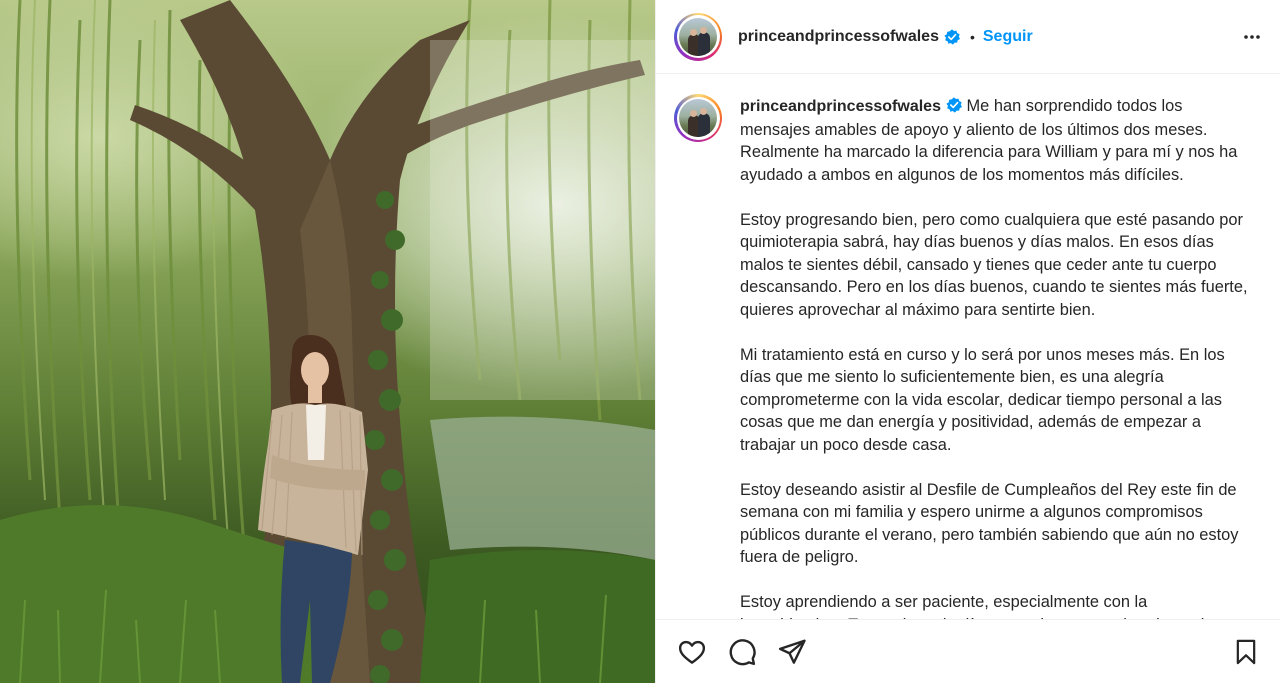 The width and height of the screenshot is (1280, 683). What do you see at coordinates (742, 652) in the screenshot?
I see `comment-icon` at bounding box center [742, 652].